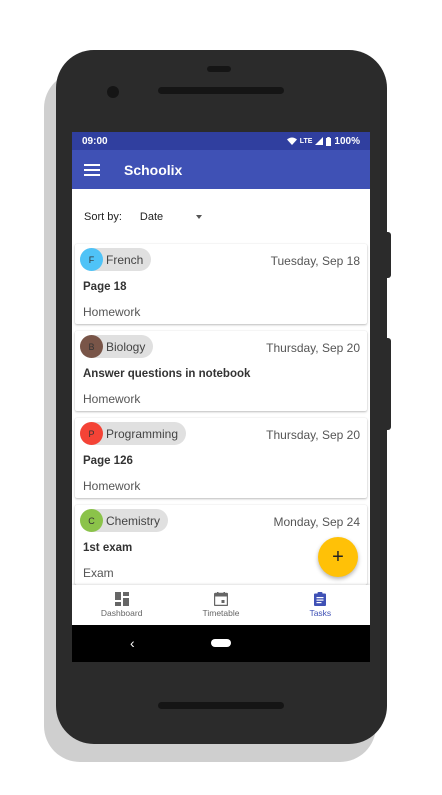  What do you see at coordinates (198, 216) in the screenshot?
I see `dropdown-arrow-icon` at bounding box center [198, 216].